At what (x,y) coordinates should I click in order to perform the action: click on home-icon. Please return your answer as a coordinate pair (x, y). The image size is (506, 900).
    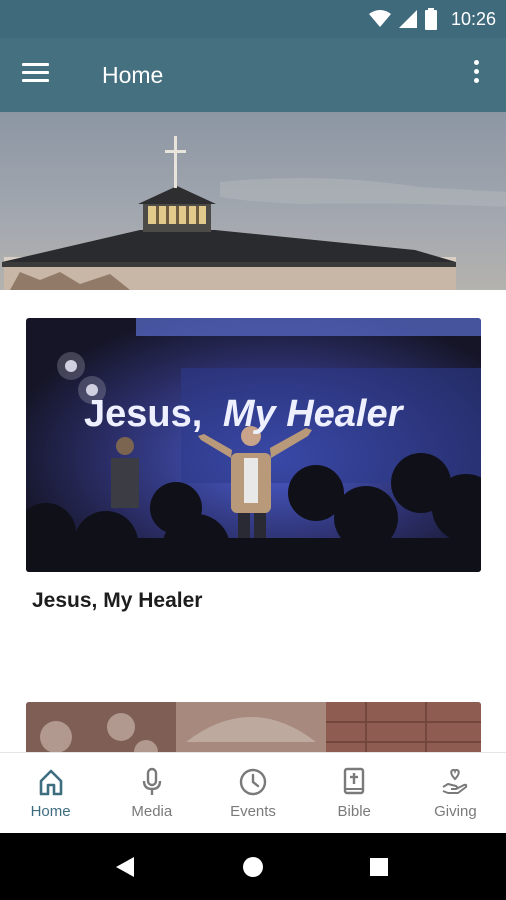
    Looking at the image, I should click on (51, 782).